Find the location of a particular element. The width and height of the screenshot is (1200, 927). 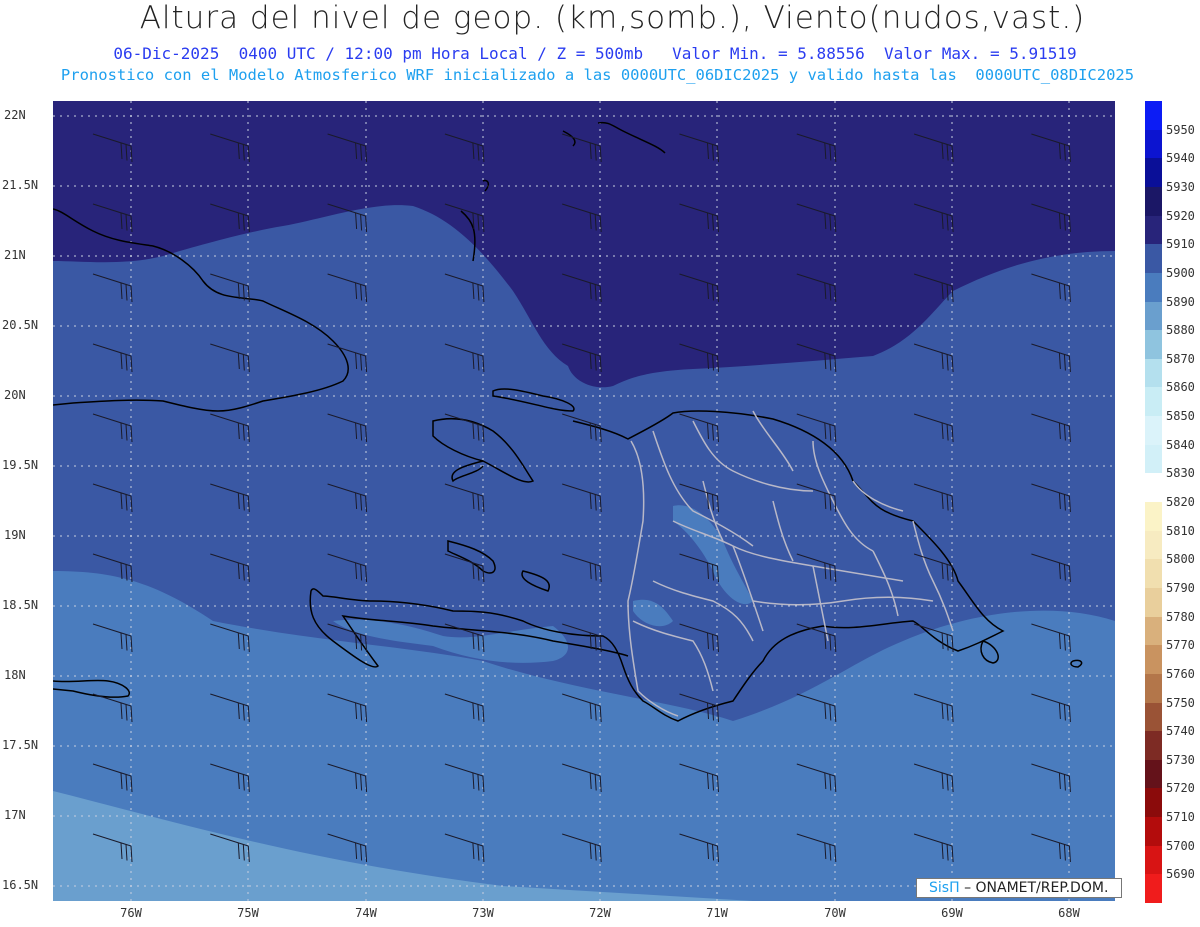

lat-label: 21.5N is located at coordinates (20, 185).